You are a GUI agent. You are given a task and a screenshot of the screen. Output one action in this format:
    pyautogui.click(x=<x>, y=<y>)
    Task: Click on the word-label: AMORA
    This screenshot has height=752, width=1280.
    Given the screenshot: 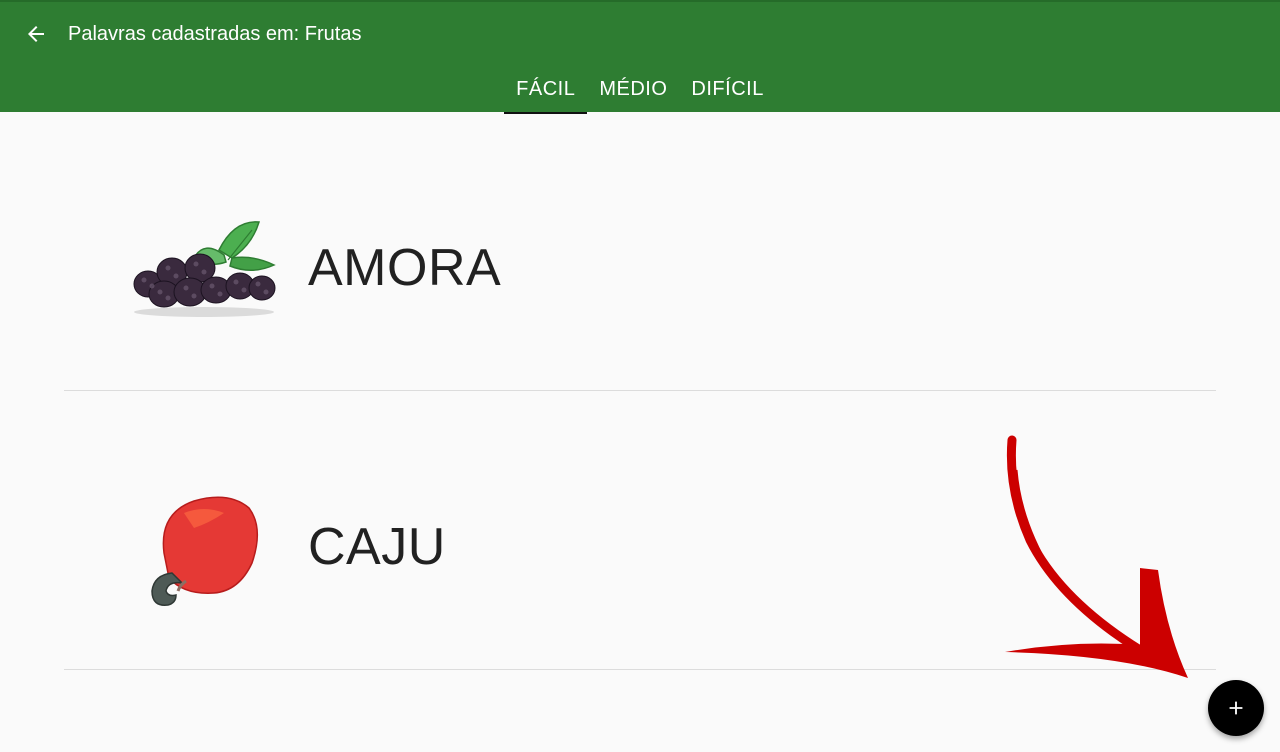 What is the action you would take?
    pyautogui.click(x=405, y=268)
    